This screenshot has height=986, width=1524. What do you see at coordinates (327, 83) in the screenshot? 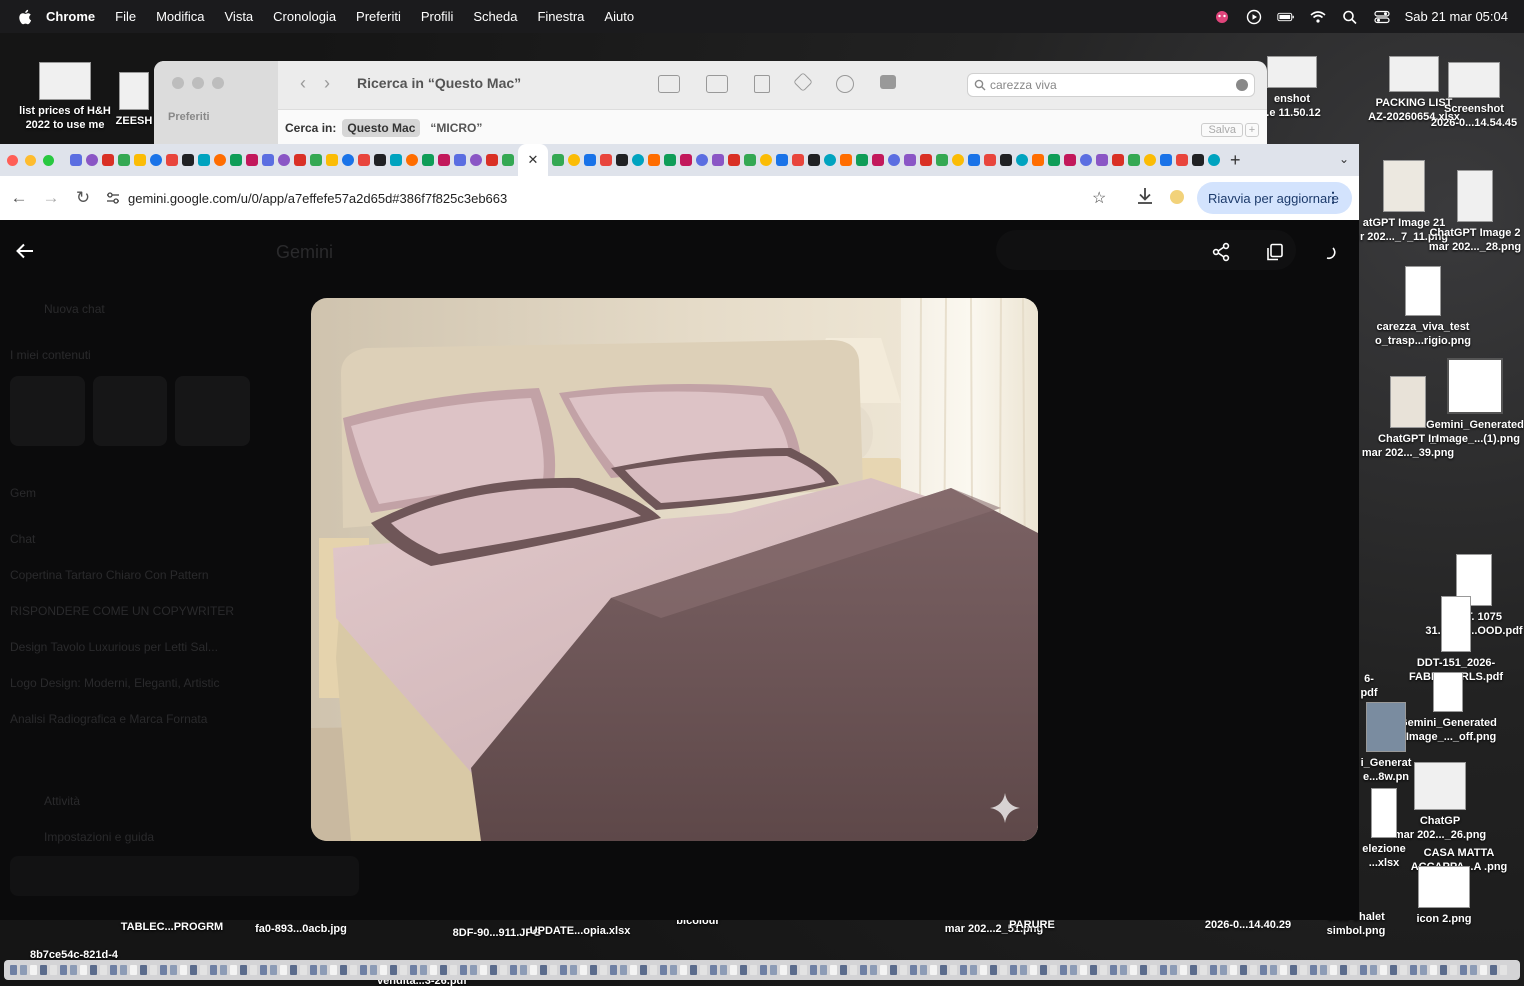
I see `forward-chevron-icon: ›` at bounding box center [327, 83].